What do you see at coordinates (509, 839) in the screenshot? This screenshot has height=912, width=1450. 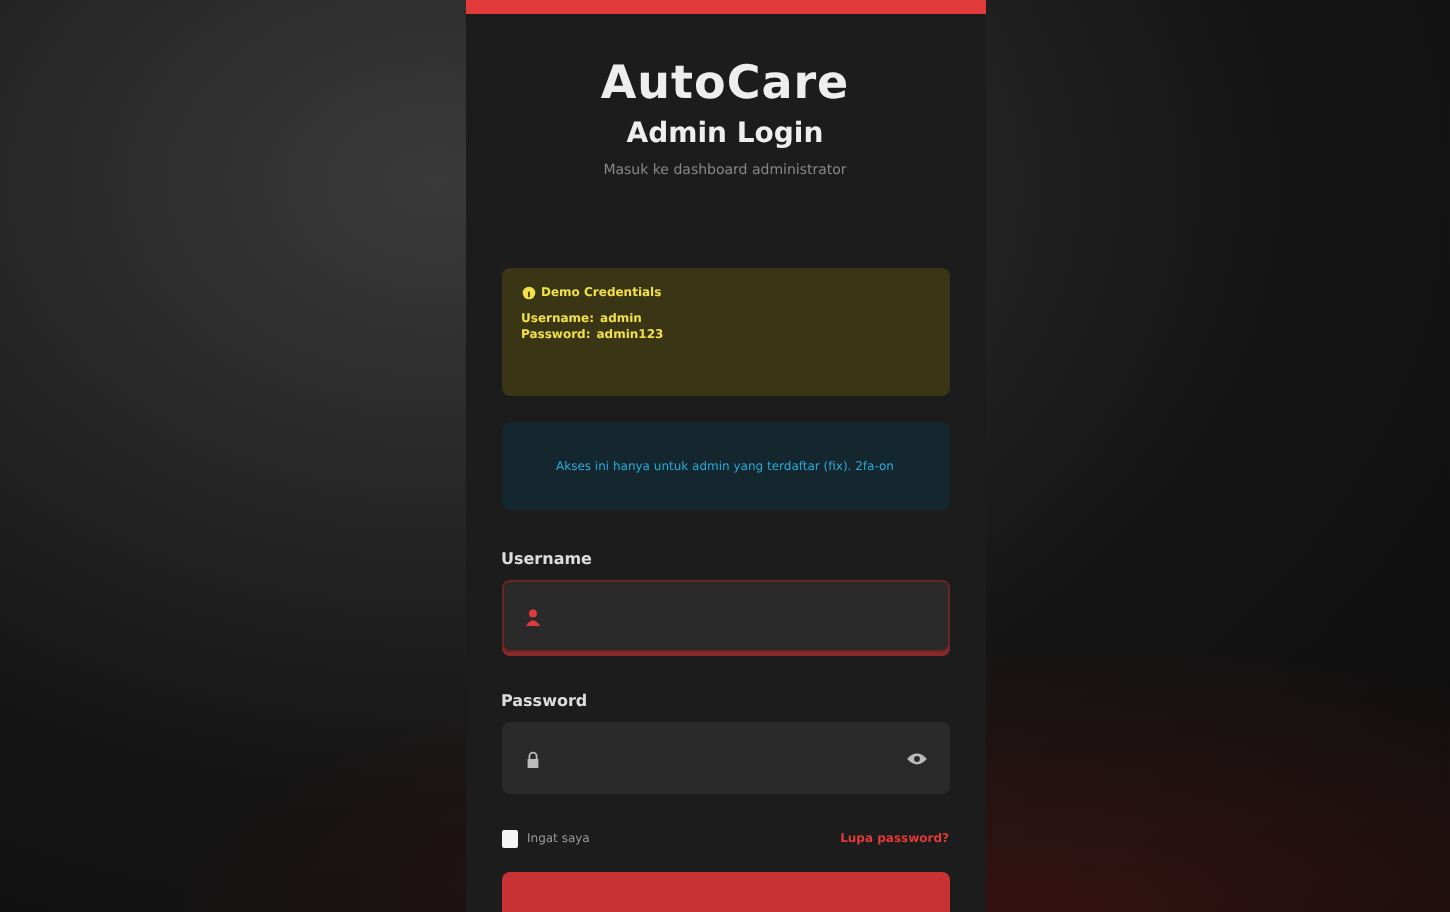 I see `remember-checkbox` at bounding box center [509, 839].